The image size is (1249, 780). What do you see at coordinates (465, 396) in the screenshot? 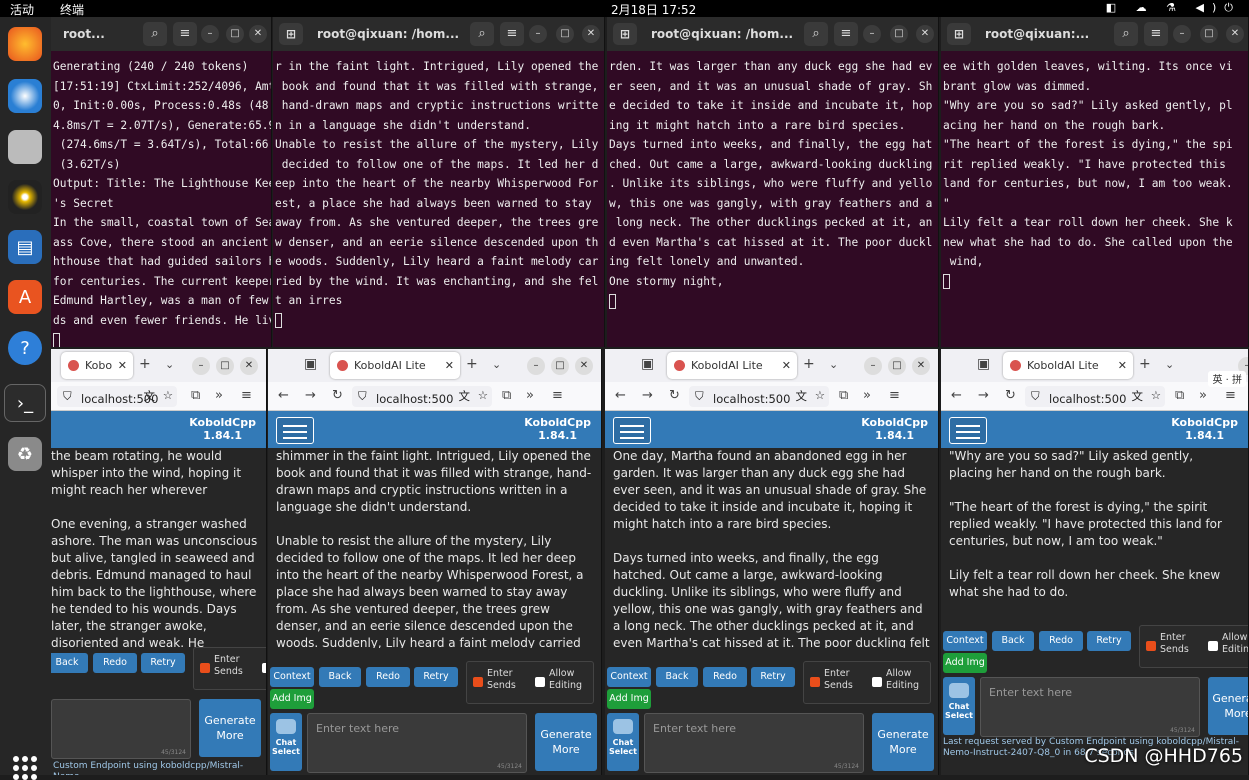
I see `translate-icon: 文` at bounding box center [465, 396].